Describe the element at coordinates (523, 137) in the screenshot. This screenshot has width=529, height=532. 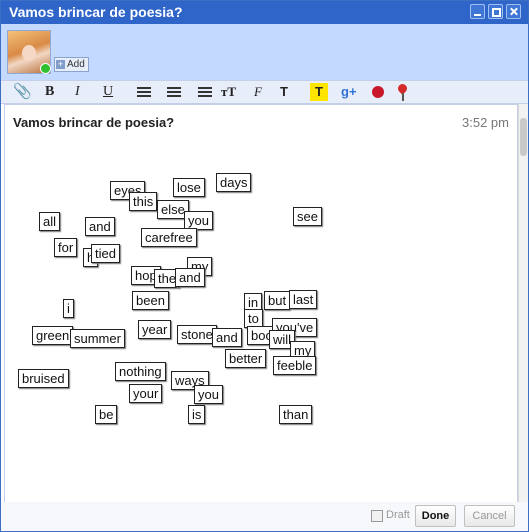
I see `scroll-thumb` at that location.